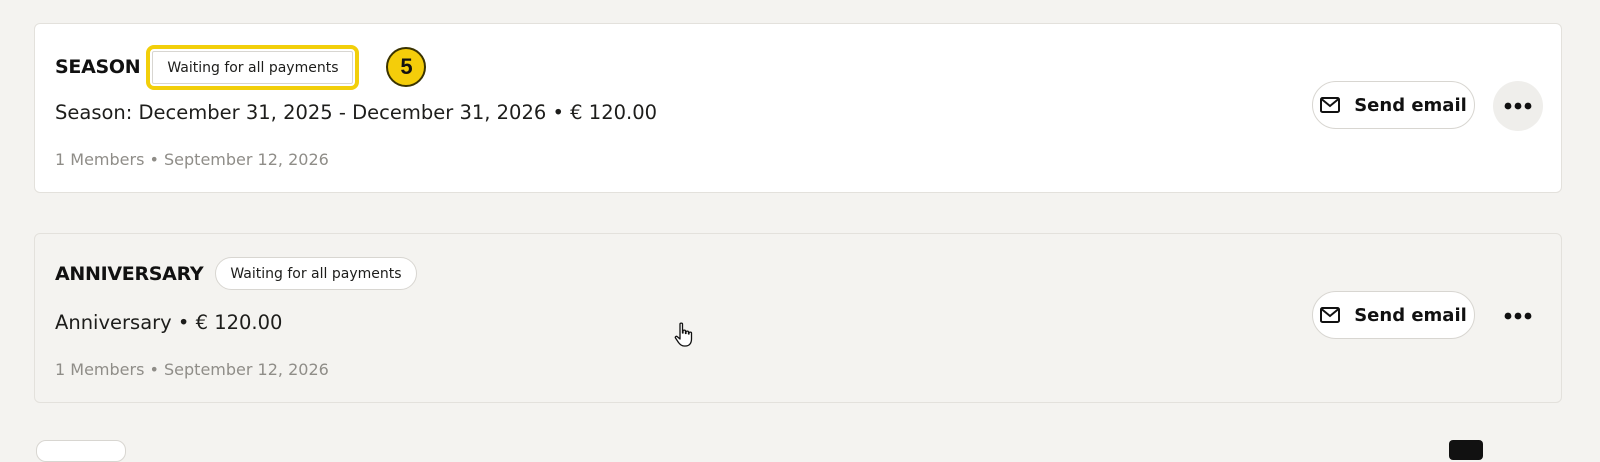 The height and width of the screenshot is (462, 1600). Describe the element at coordinates (81, 451) in the screenshot. I see `next-card-edge` at that location.